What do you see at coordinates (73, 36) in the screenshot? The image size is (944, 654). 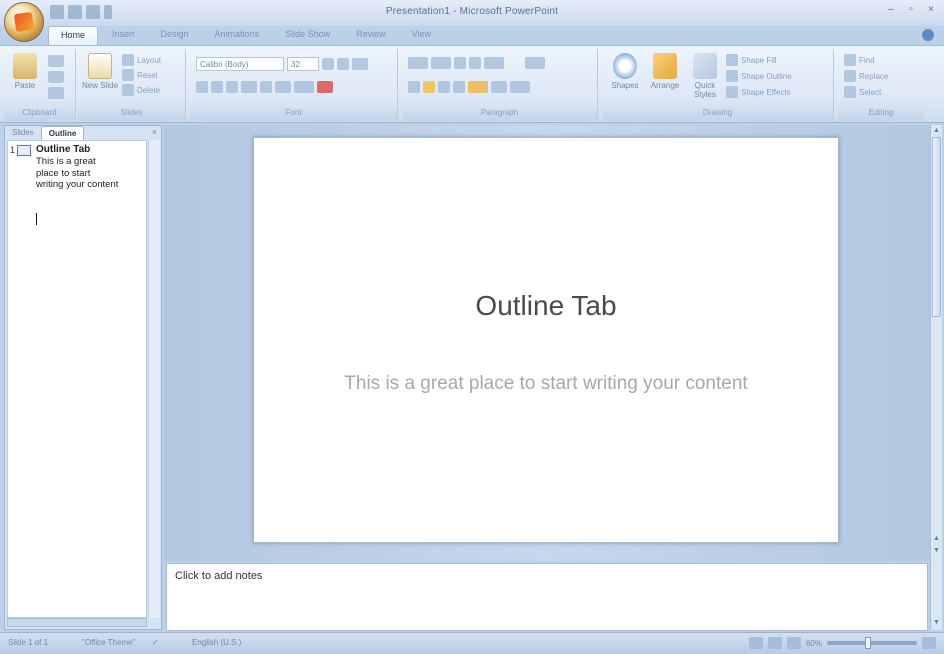 I see `tab-home: Home` at bounding box center [73, 36].